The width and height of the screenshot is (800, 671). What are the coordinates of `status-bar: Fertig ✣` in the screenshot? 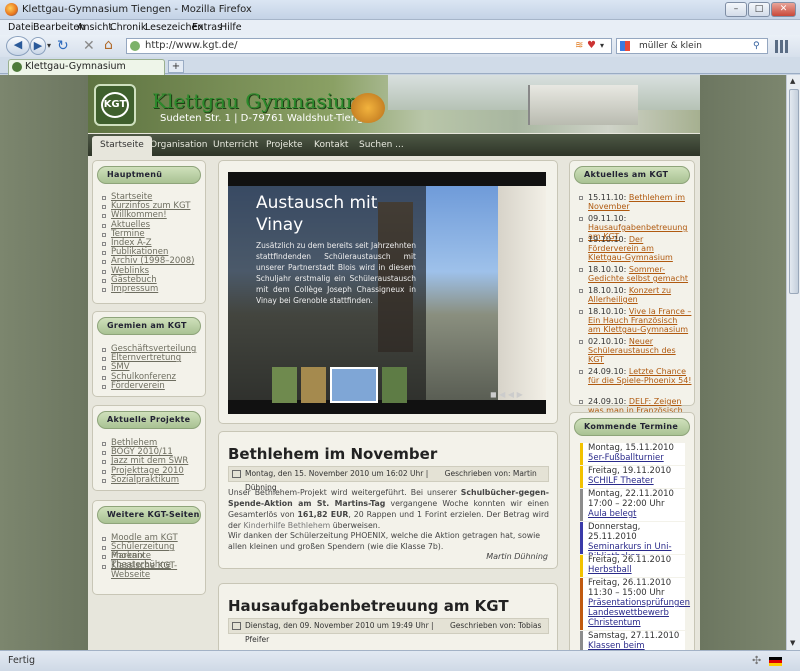 It's located at (400, 660).